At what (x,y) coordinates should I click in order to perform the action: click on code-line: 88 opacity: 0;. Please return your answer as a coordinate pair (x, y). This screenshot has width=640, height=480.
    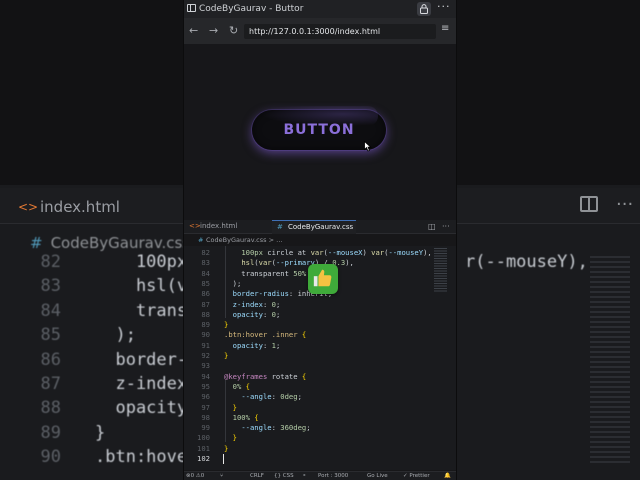
    Looking at the image, I should click on (320, 315).